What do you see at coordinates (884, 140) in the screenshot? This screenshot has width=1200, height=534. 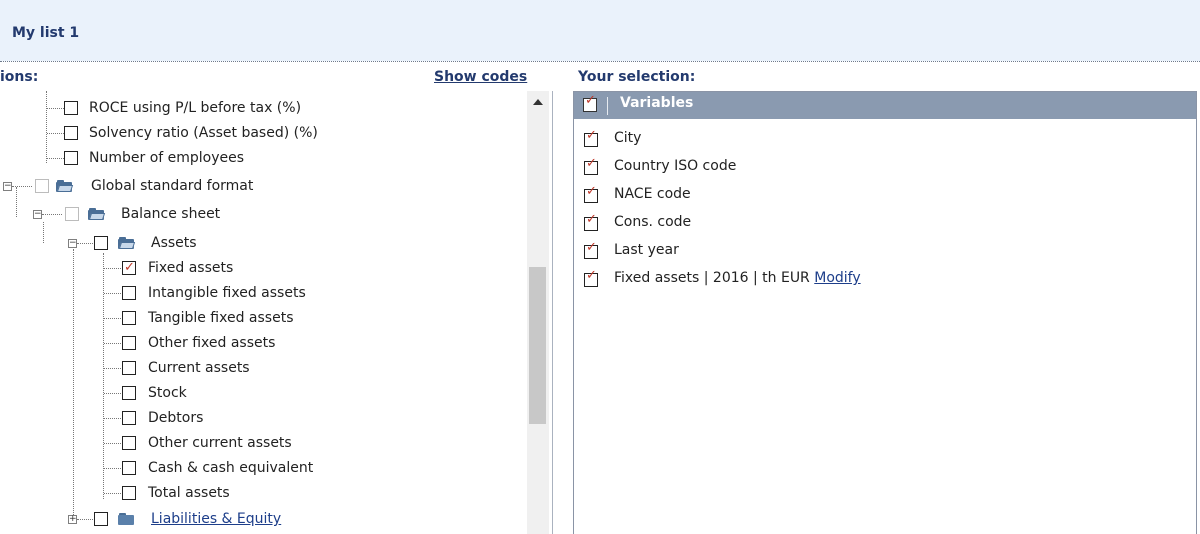 I see `selection-item-city: City` at bounding box center [884, 140].